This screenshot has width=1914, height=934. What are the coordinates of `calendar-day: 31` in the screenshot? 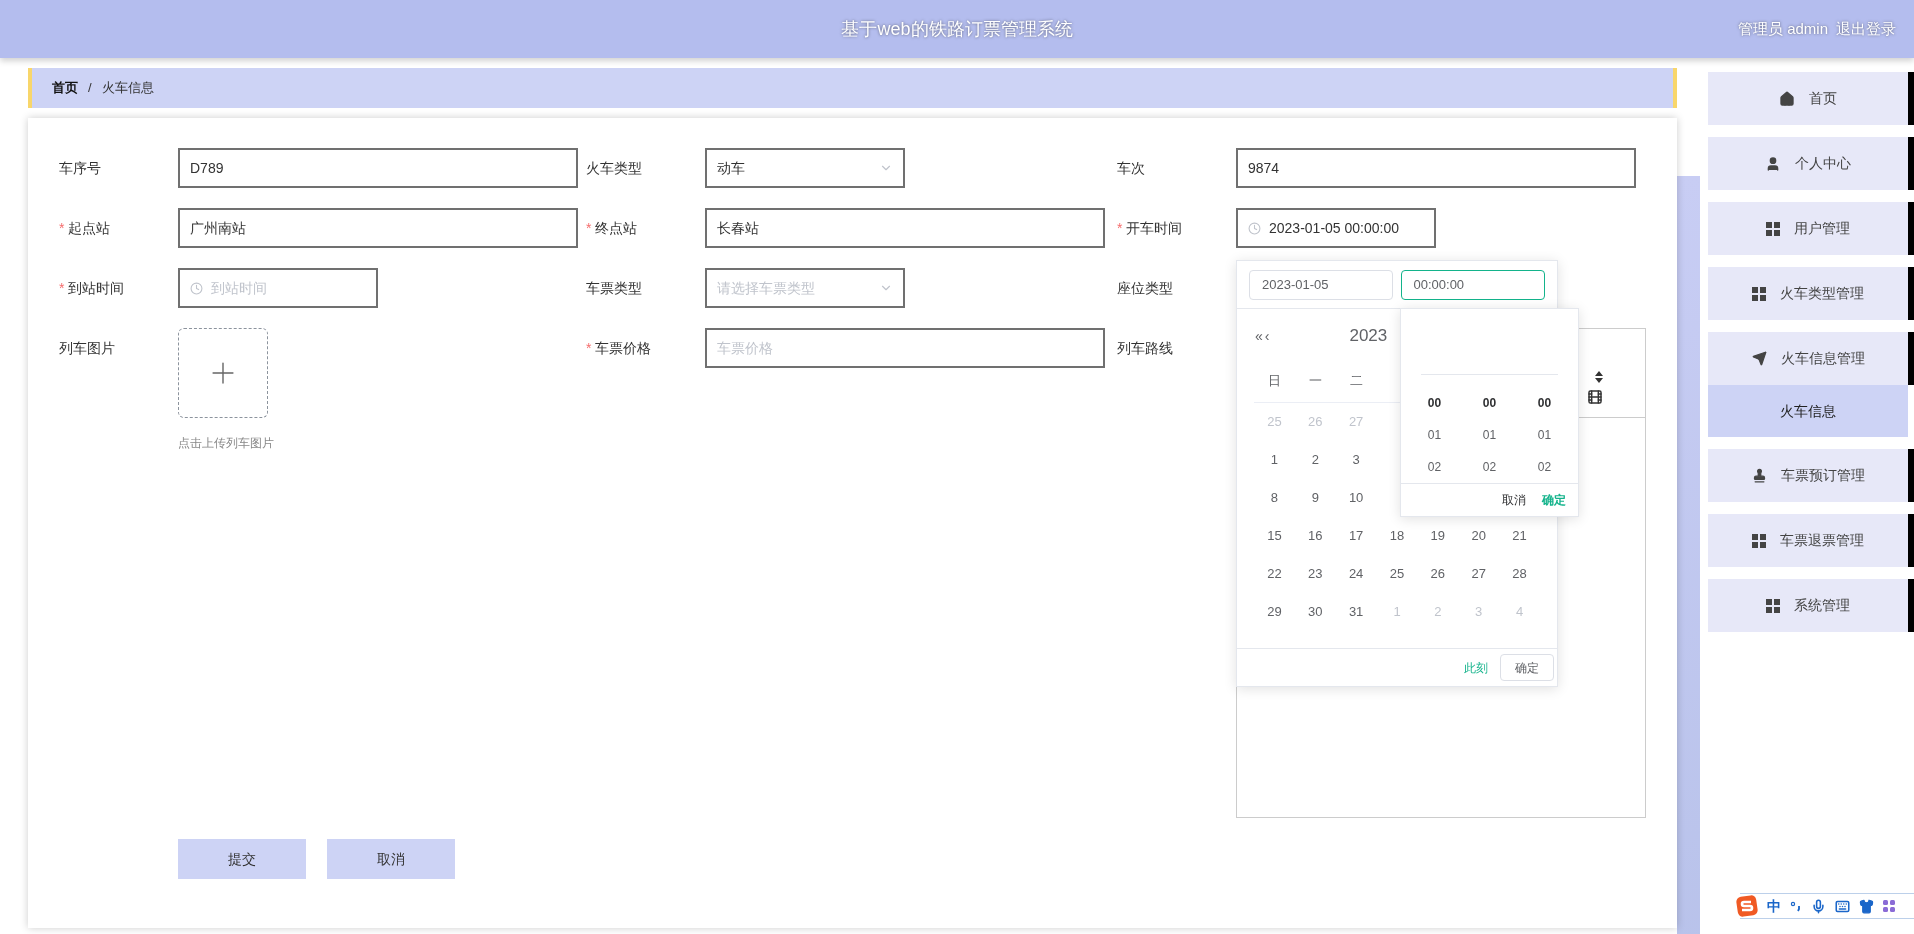 It's located at (1356, 612).